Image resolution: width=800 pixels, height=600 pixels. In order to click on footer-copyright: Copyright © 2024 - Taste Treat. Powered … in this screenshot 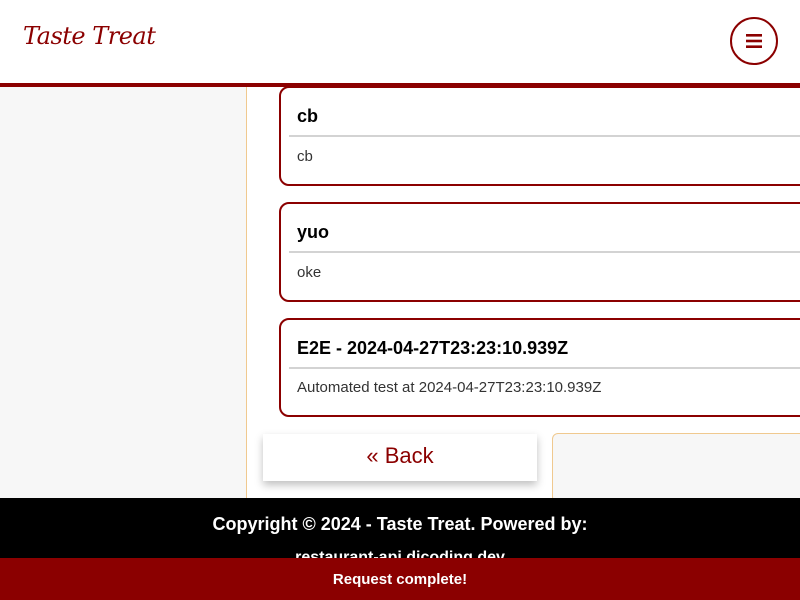, I will do `click(400, 524)`.